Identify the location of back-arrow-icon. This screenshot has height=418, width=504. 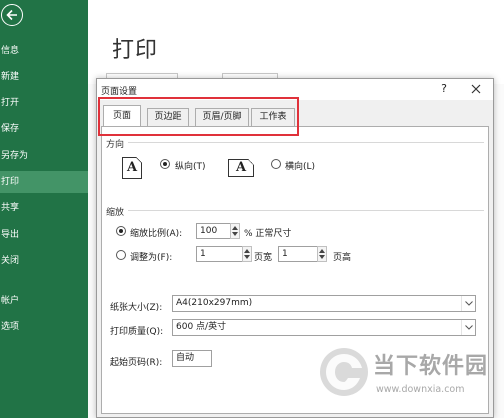
(12, 15).